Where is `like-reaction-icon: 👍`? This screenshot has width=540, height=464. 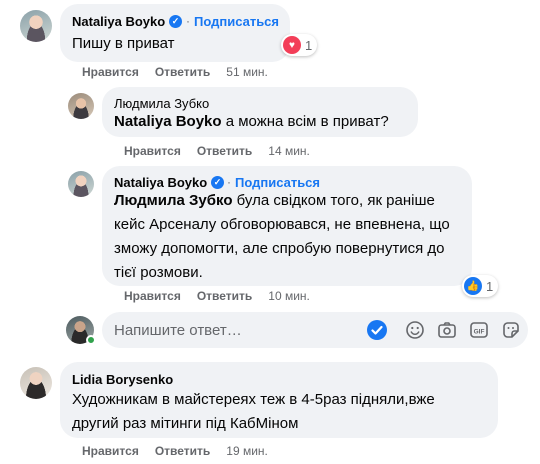
like-reaction-icon: 👍 is located at coordinates (473, 286).